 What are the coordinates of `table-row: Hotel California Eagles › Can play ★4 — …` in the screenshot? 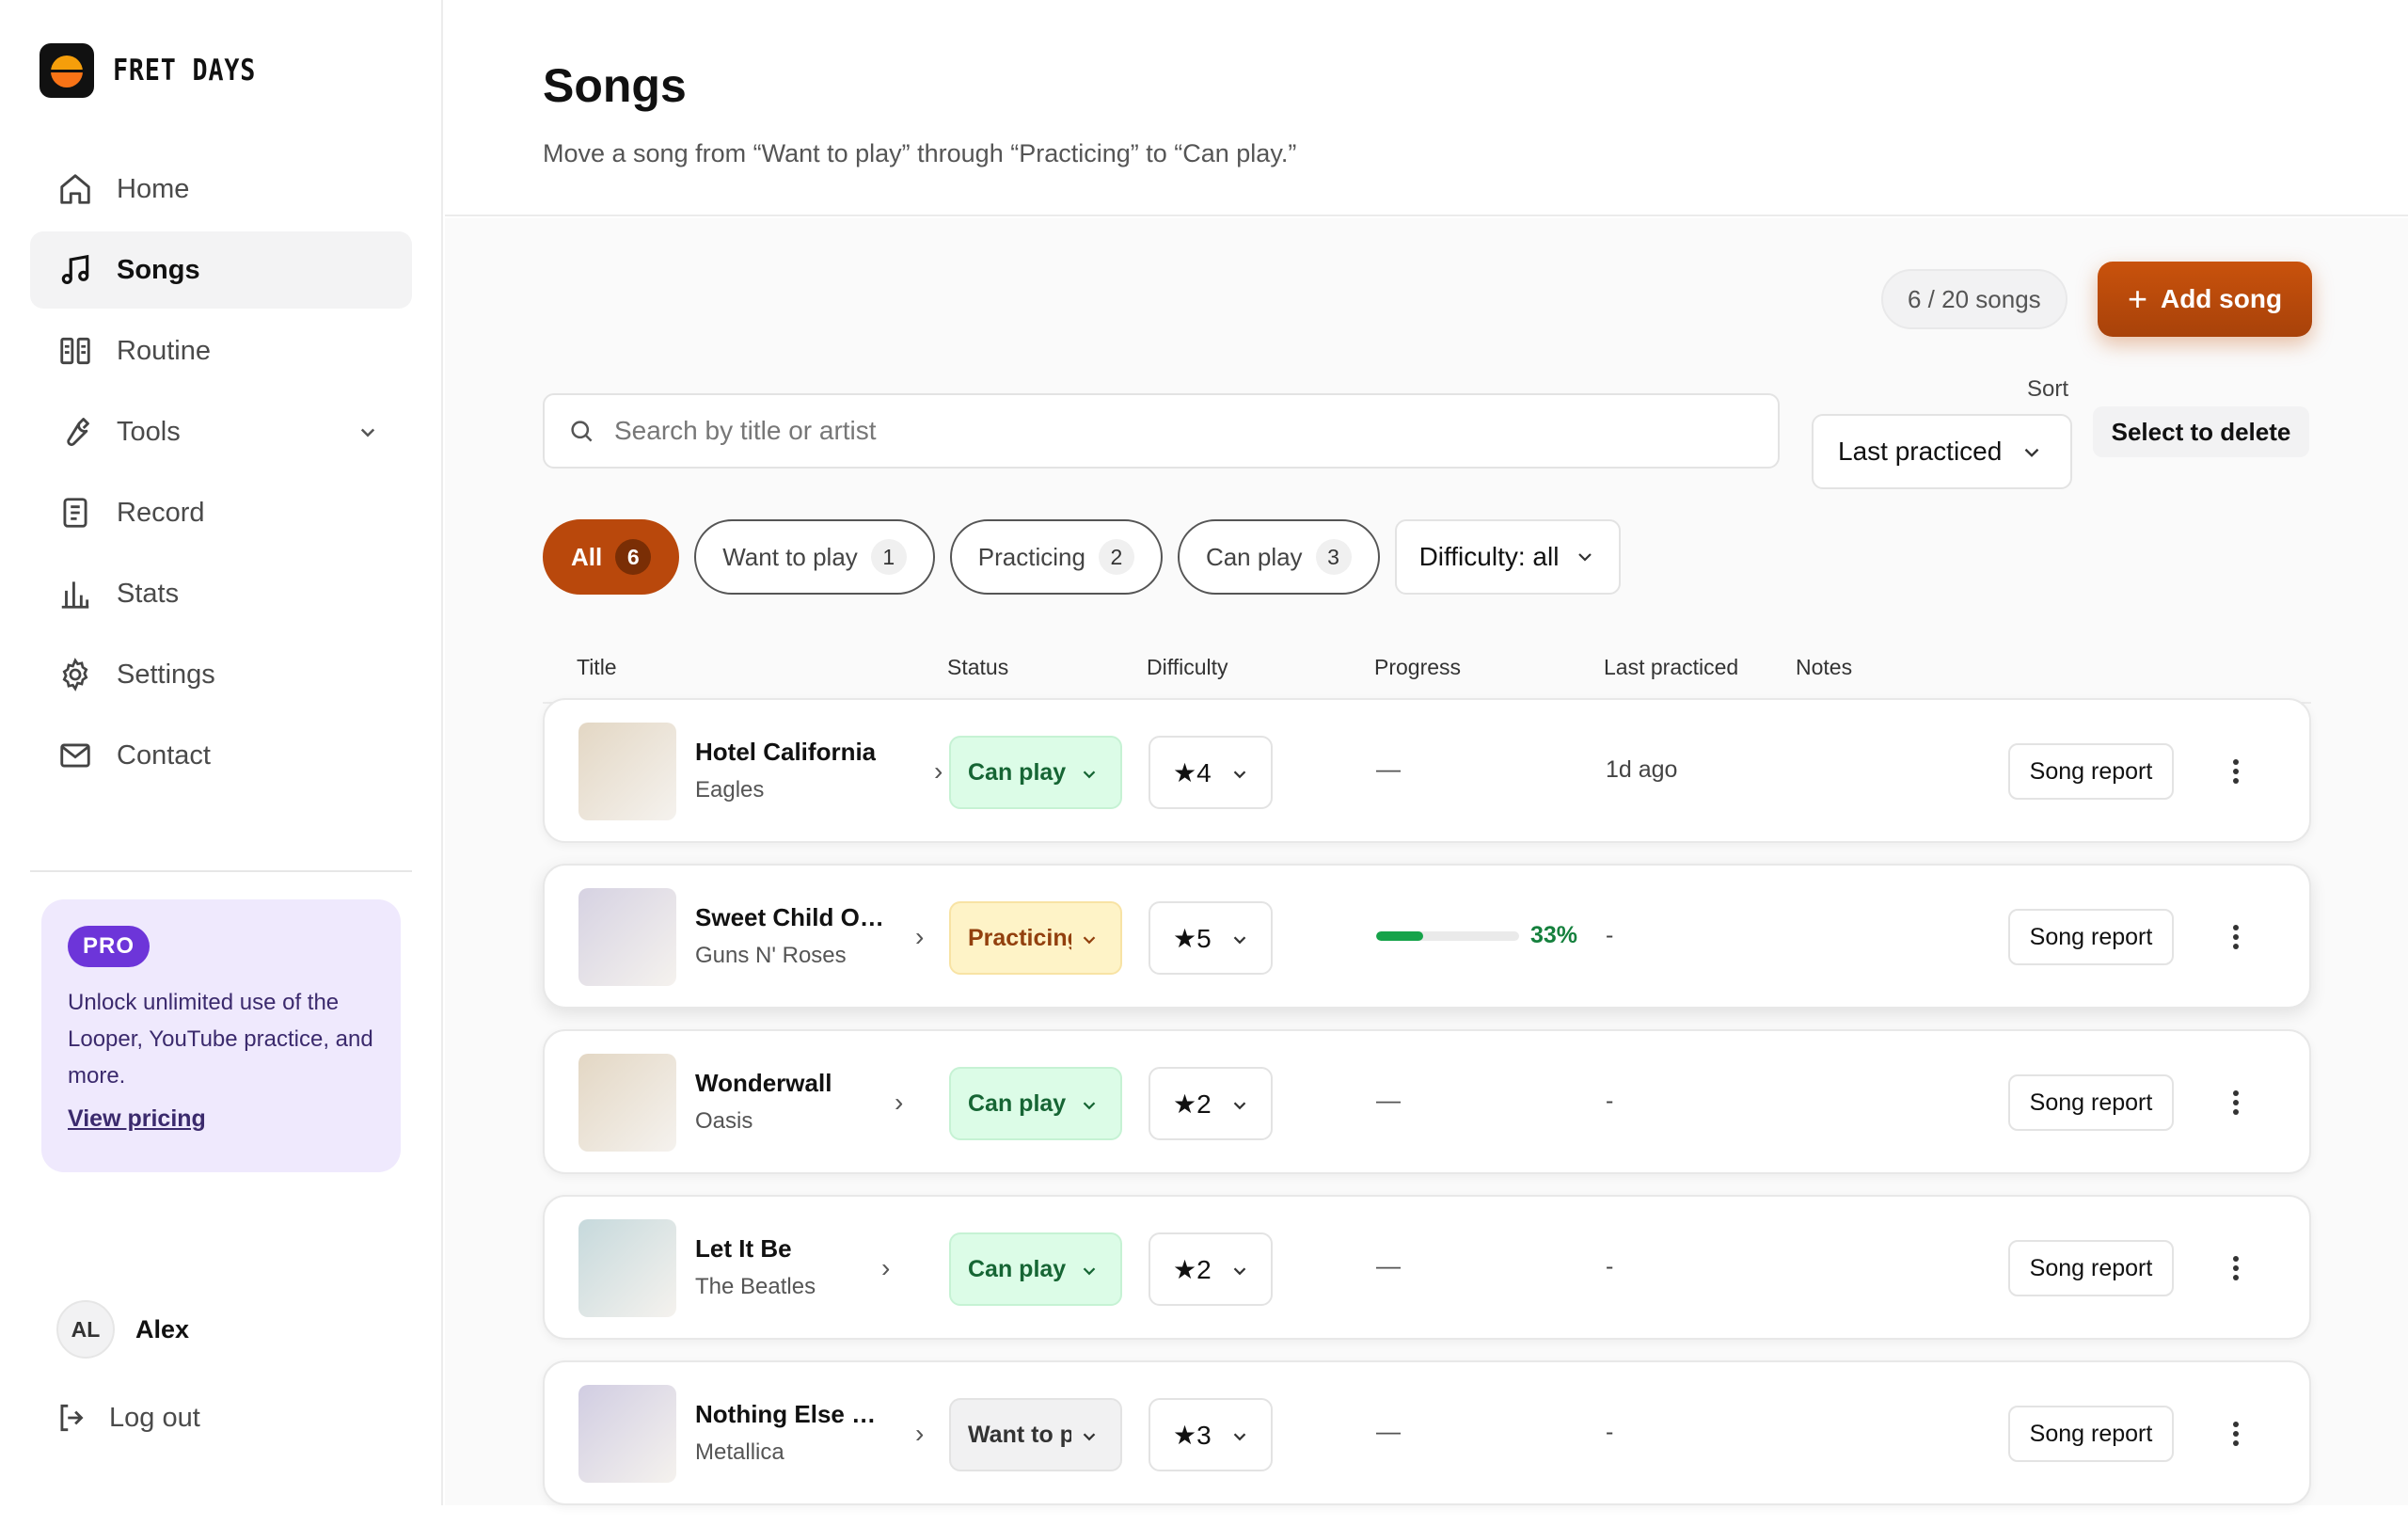 It's located at (1427, 770).